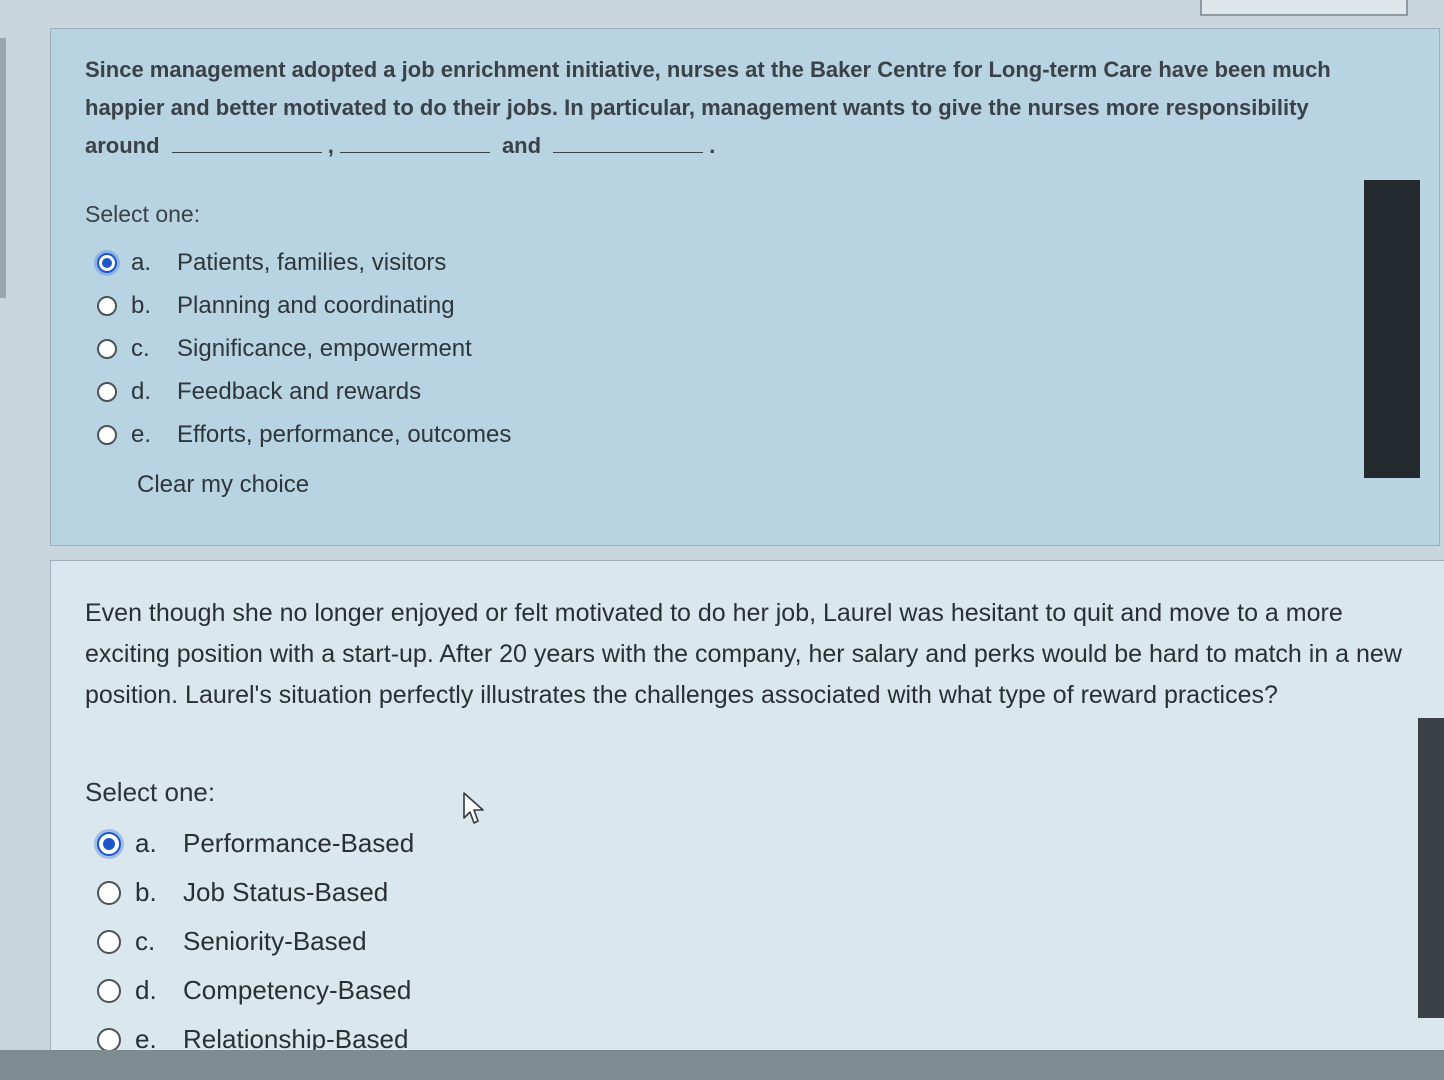  What do you see at coordinates (521, 145) in the screenshot?
I see `question-1-and: and` at bounding box center [521, 145].